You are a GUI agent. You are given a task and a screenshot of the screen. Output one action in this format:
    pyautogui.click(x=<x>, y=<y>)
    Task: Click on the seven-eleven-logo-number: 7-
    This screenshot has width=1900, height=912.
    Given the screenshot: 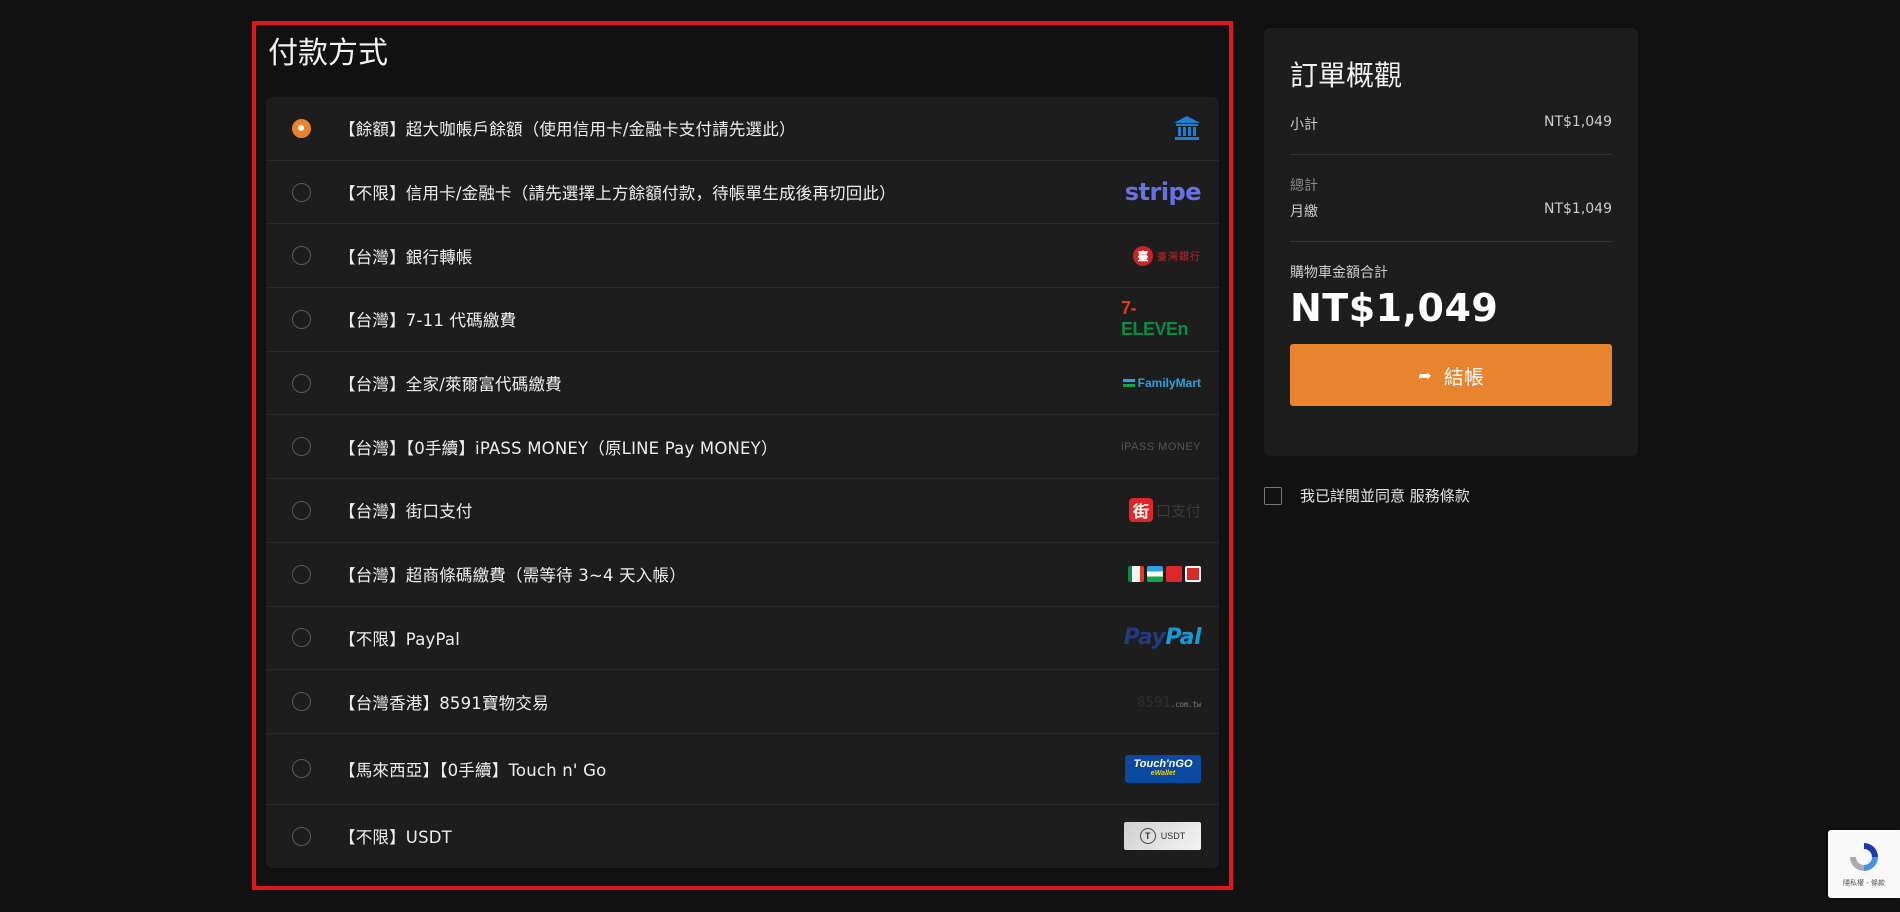 What is the action you would take?
    pyautogui.click(x=1129, y=308)
    